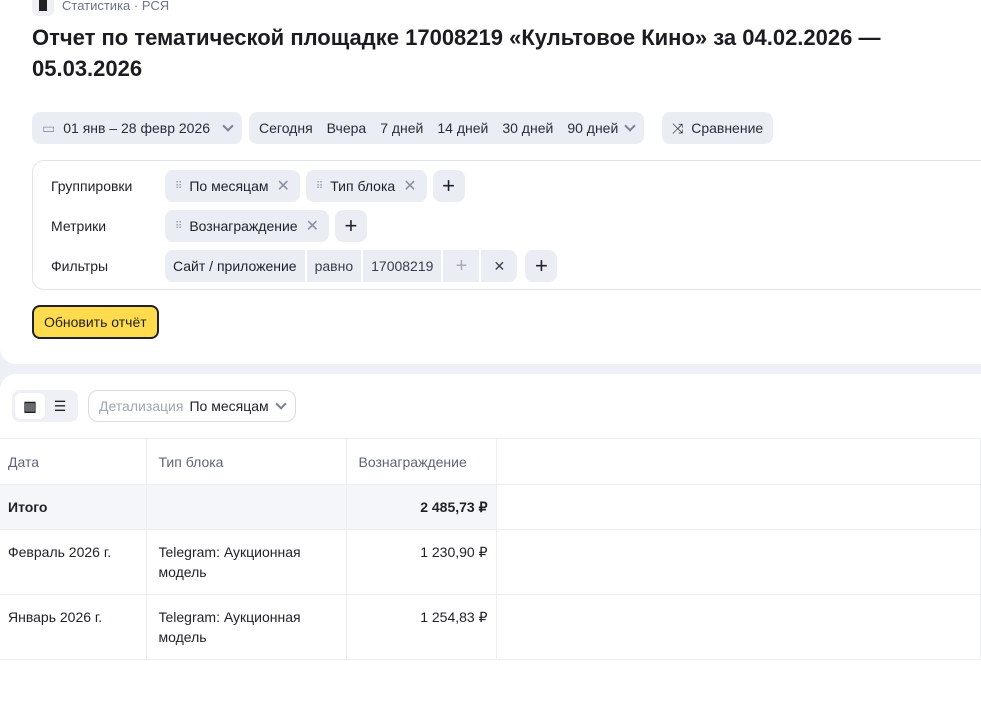 This screenshot has height=714, width=981. What do you see at coordinates (73, 461) in the screenshot?
I see `header-date: Дата` at bounding box center [73, 461].